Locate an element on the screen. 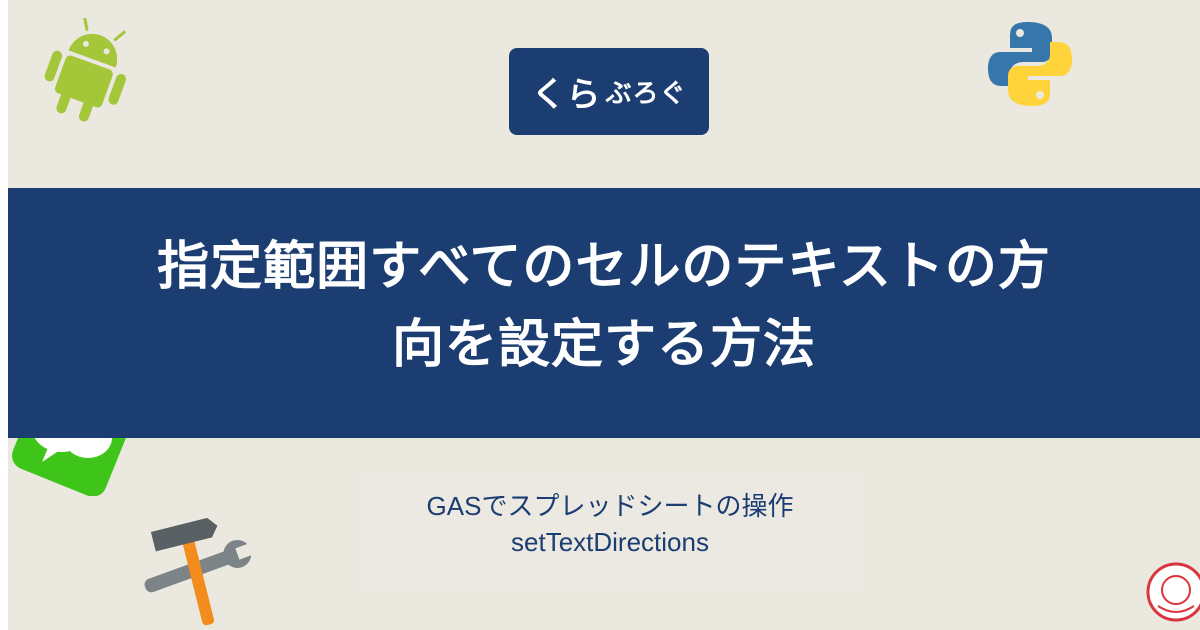  title-line-1: 指定範囲すべてのセルのテキストの方 is located at coordinates (604, 267).